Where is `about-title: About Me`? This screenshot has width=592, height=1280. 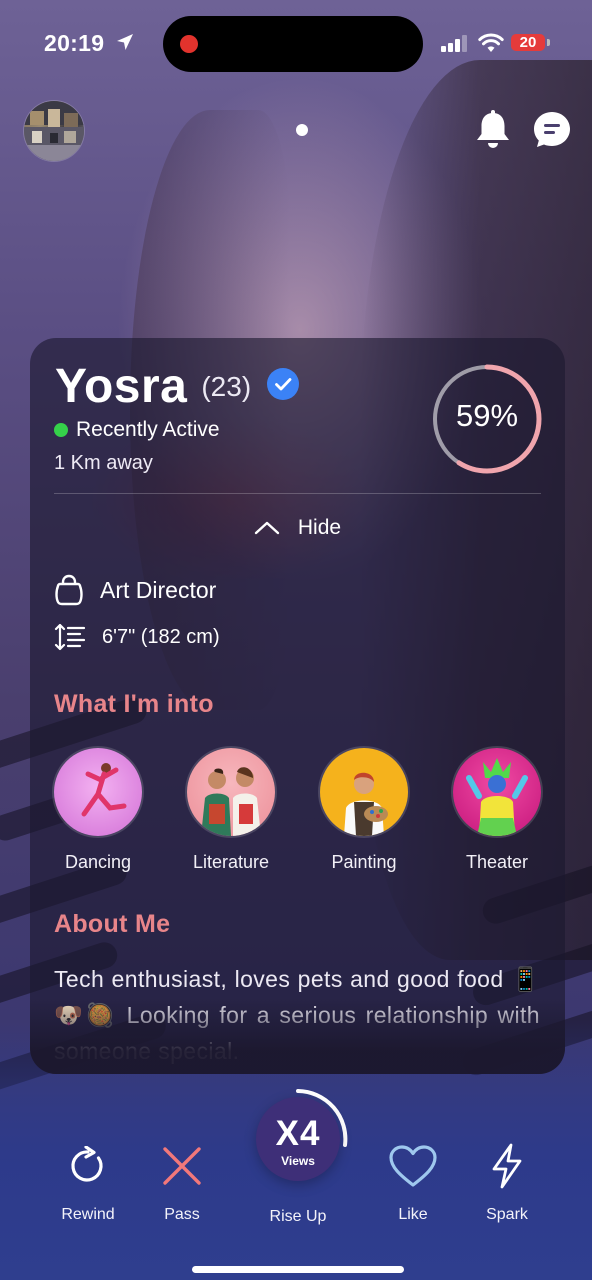
about-title: About Me is located at coordinates (112, 924).